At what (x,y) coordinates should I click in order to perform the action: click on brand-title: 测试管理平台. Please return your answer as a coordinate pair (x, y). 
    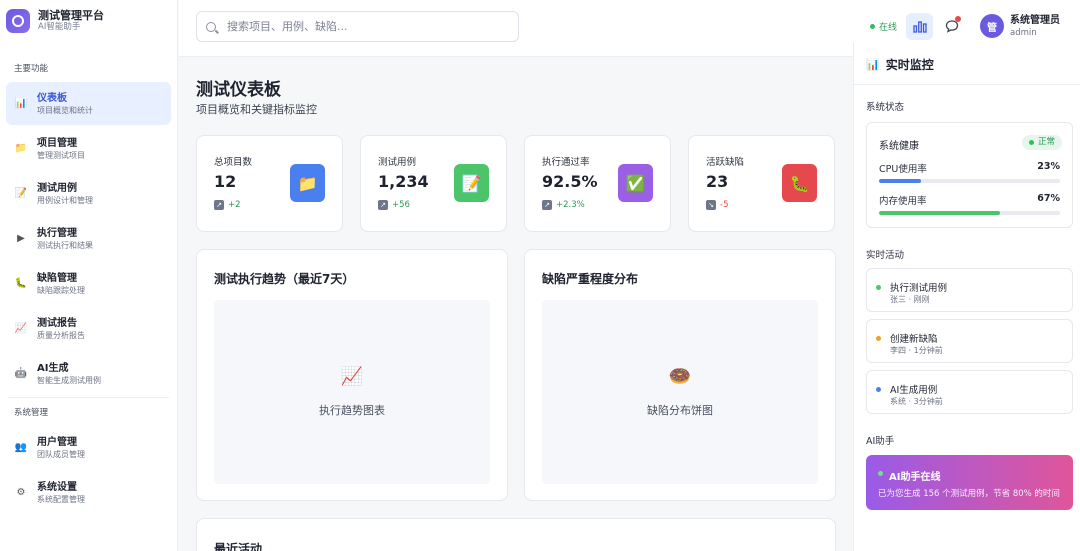
    Looking at the image, I should click on (71, 15).